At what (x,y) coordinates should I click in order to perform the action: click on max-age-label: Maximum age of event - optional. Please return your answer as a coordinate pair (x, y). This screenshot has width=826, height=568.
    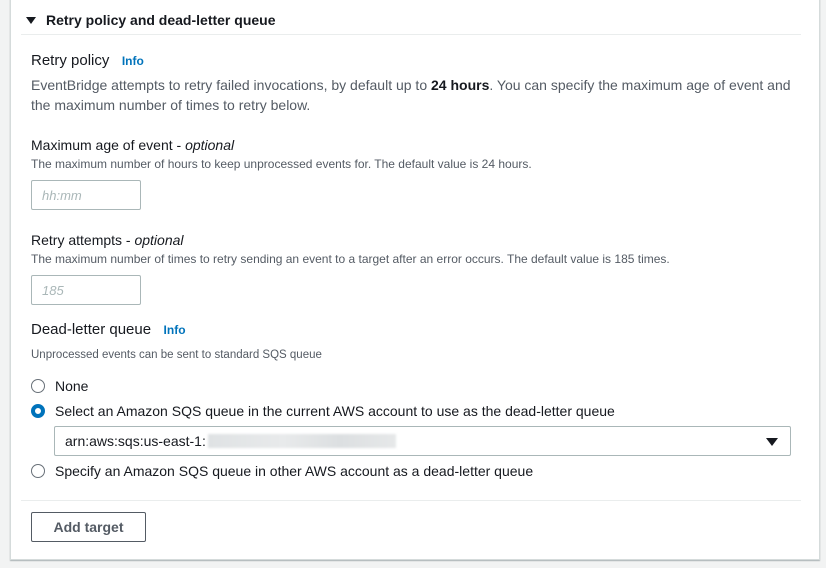
    Looking at the image, I should click on (132, 145).